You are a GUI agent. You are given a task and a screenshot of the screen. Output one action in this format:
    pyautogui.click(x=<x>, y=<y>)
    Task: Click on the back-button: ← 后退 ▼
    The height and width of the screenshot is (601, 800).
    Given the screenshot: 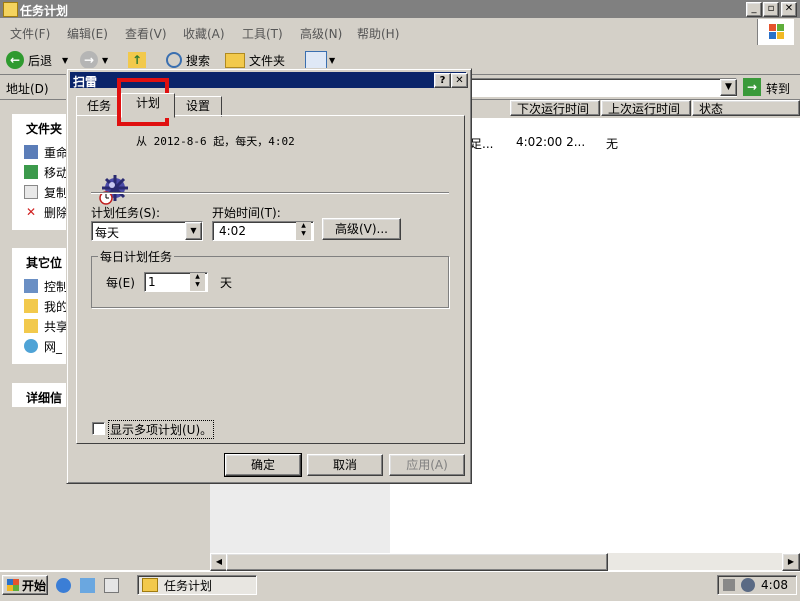 What is the action you would take?
    pyautogui.click(x=37, y=60)
    